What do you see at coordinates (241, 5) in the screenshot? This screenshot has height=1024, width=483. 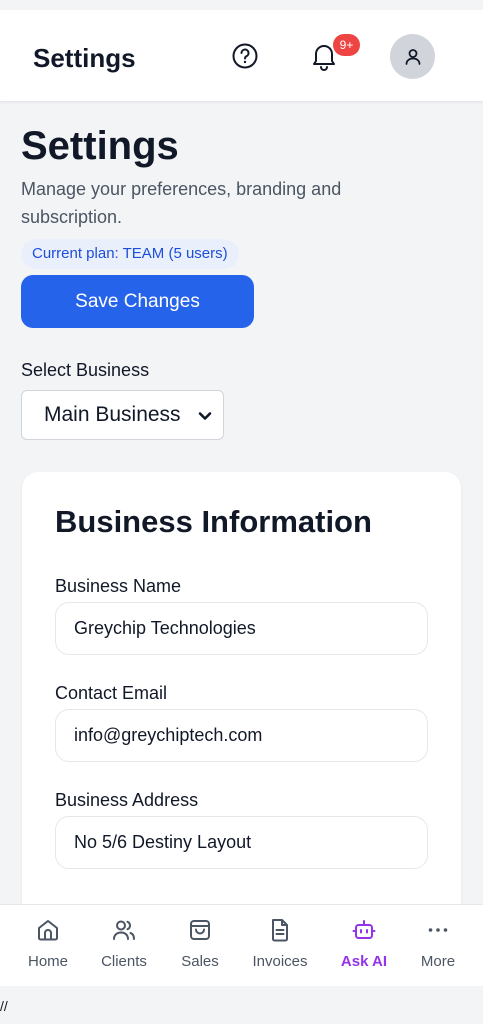 I see `status-strip` at bounding box center [241, 5].